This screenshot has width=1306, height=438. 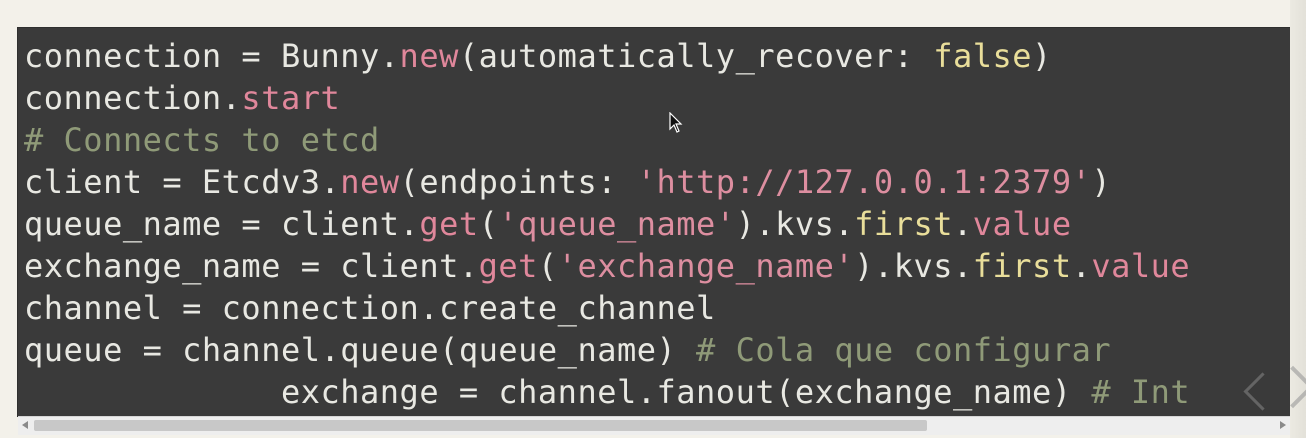 What do you see at coordinates (291, 98) in the screenshot?
I see `code-token-method: start` at bounding box center [291, 98].